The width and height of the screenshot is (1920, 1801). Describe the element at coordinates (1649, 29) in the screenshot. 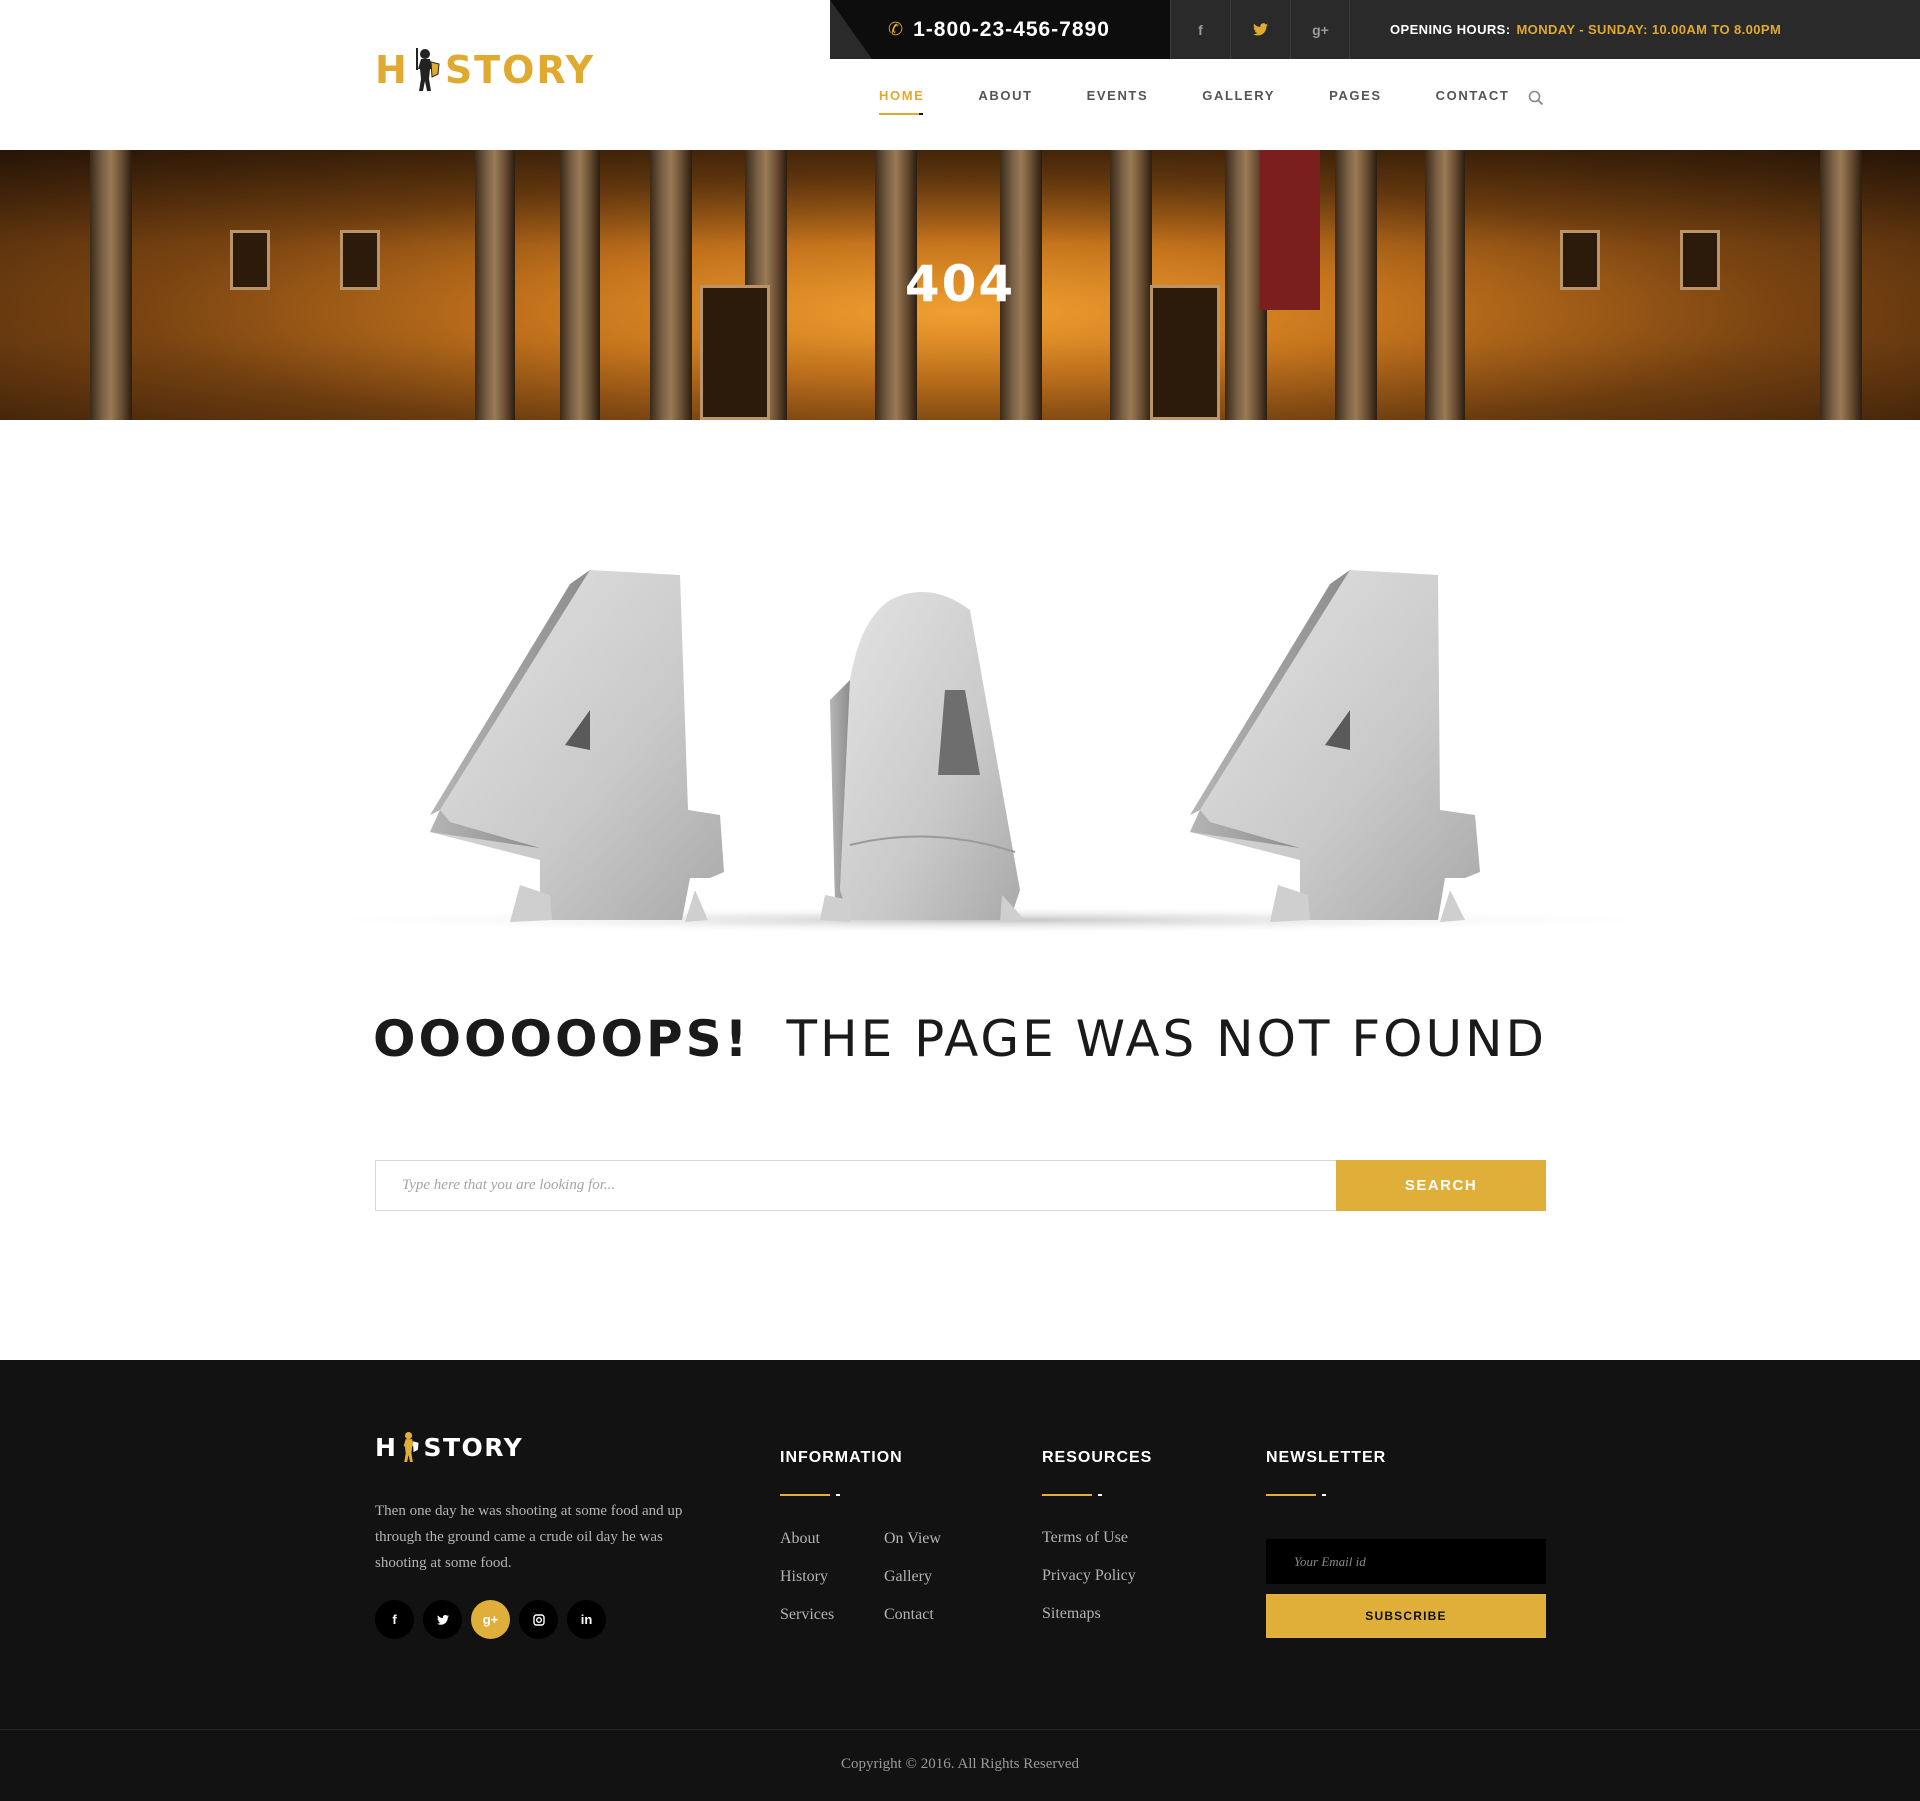

I see `opening-hours-value: MONDAY - SUNDAY: 10.00AM TO 8.00PM` at that location.